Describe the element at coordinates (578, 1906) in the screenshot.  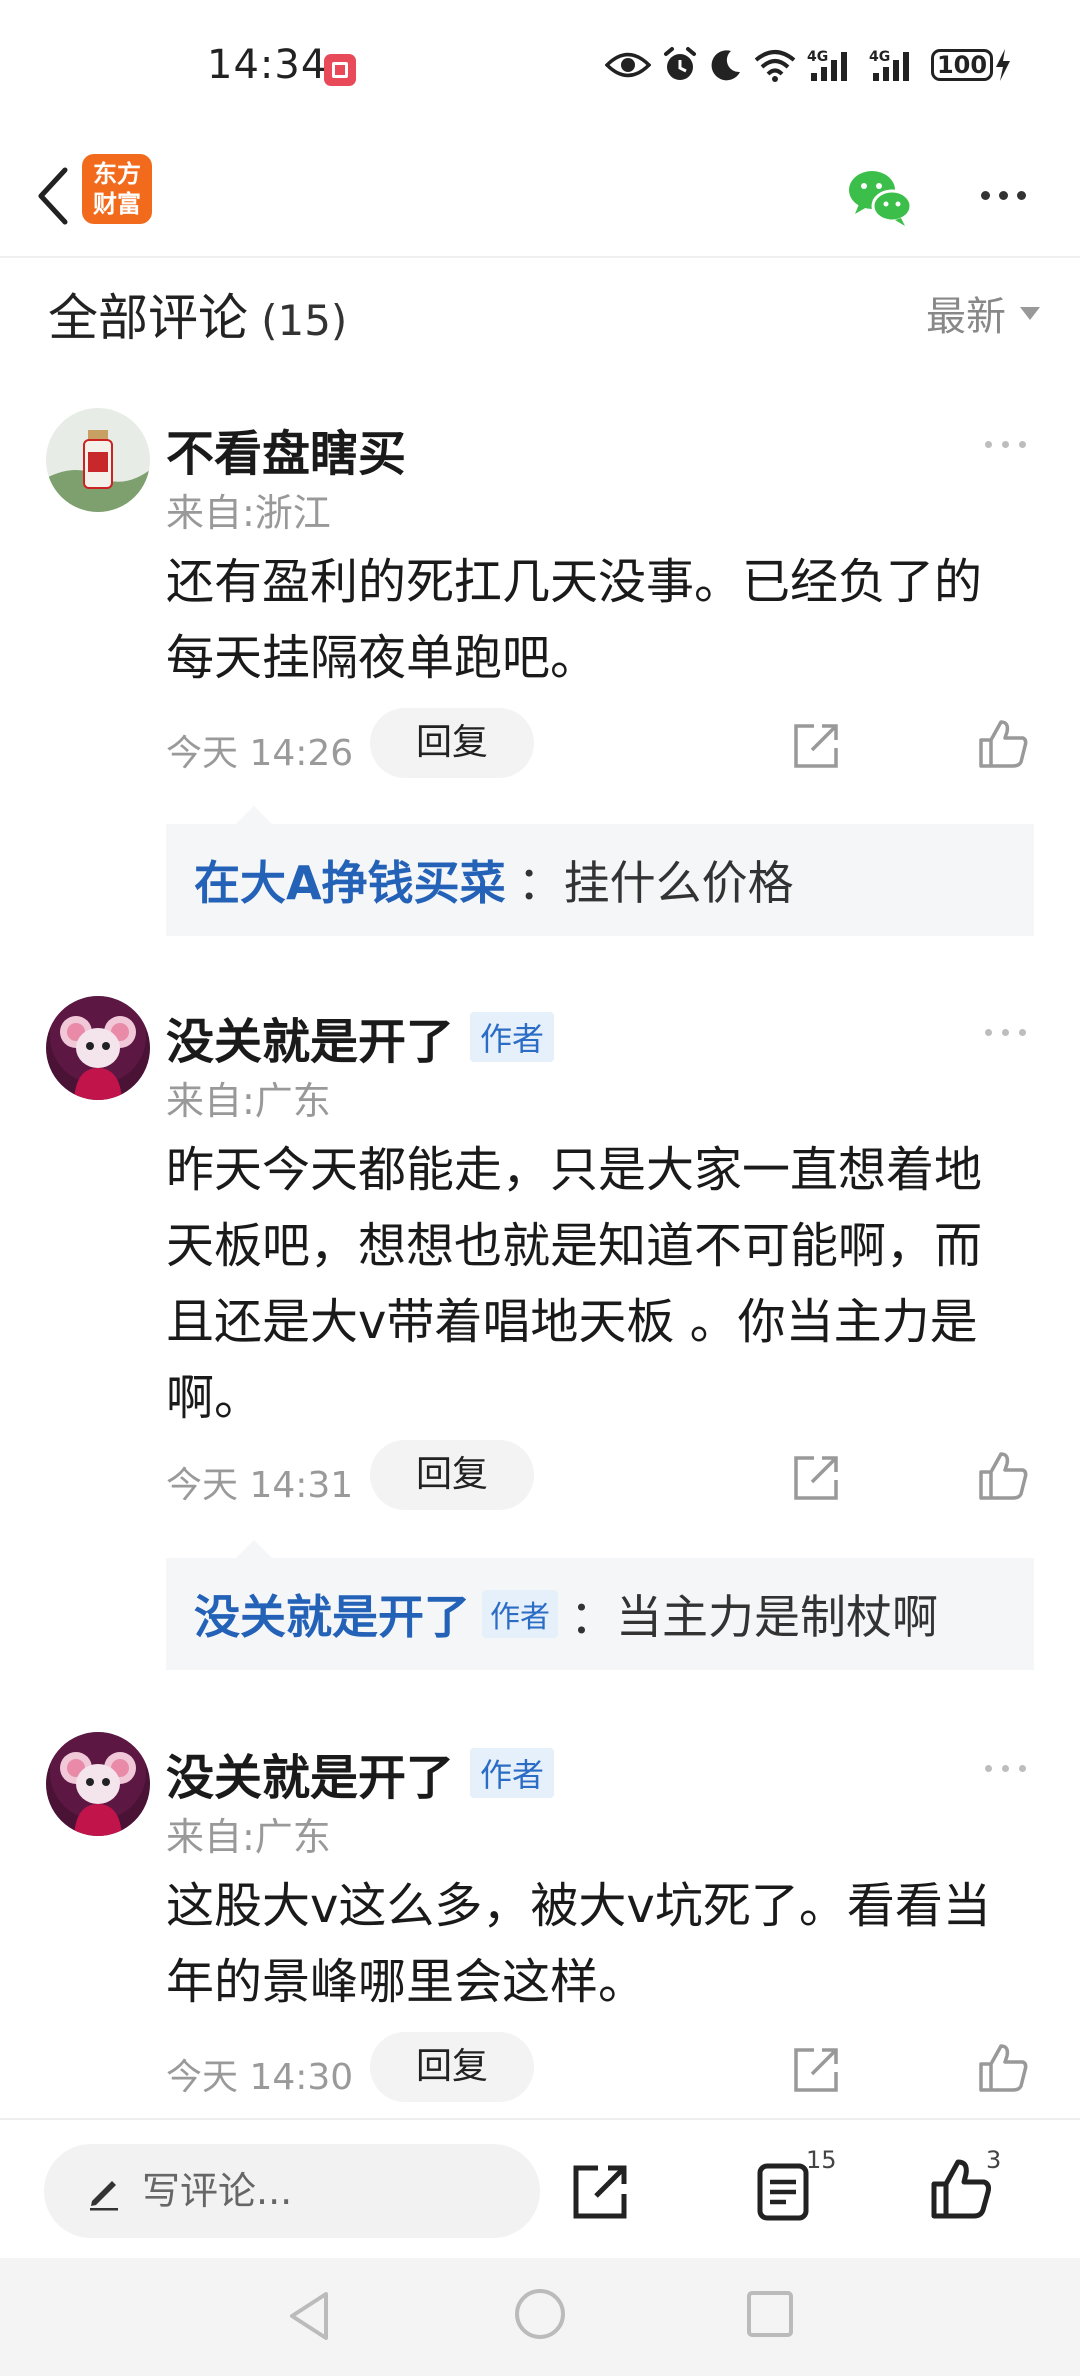
I see `comment-text-line: 这股大v这么多，被大v坑死了。看看当` at that location.